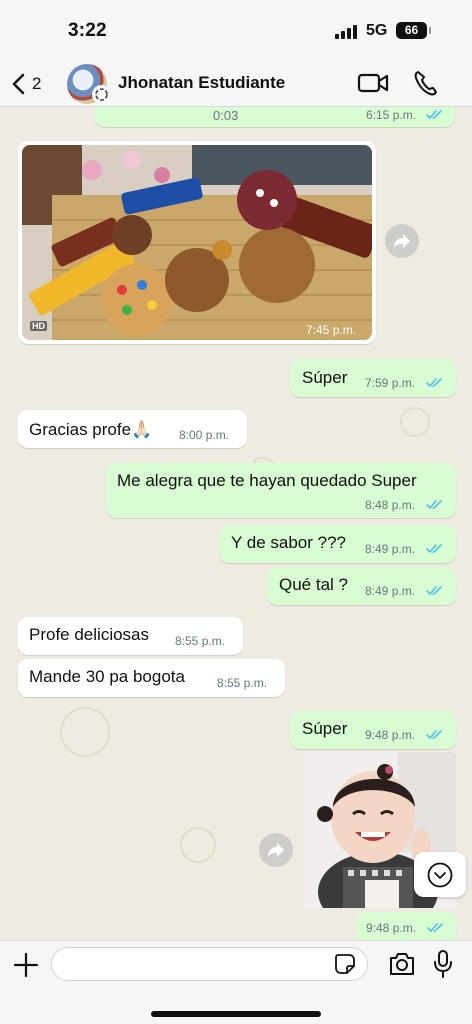  I want to click on audio-message: 0:03 6:15 p.m., so click(275, 117).